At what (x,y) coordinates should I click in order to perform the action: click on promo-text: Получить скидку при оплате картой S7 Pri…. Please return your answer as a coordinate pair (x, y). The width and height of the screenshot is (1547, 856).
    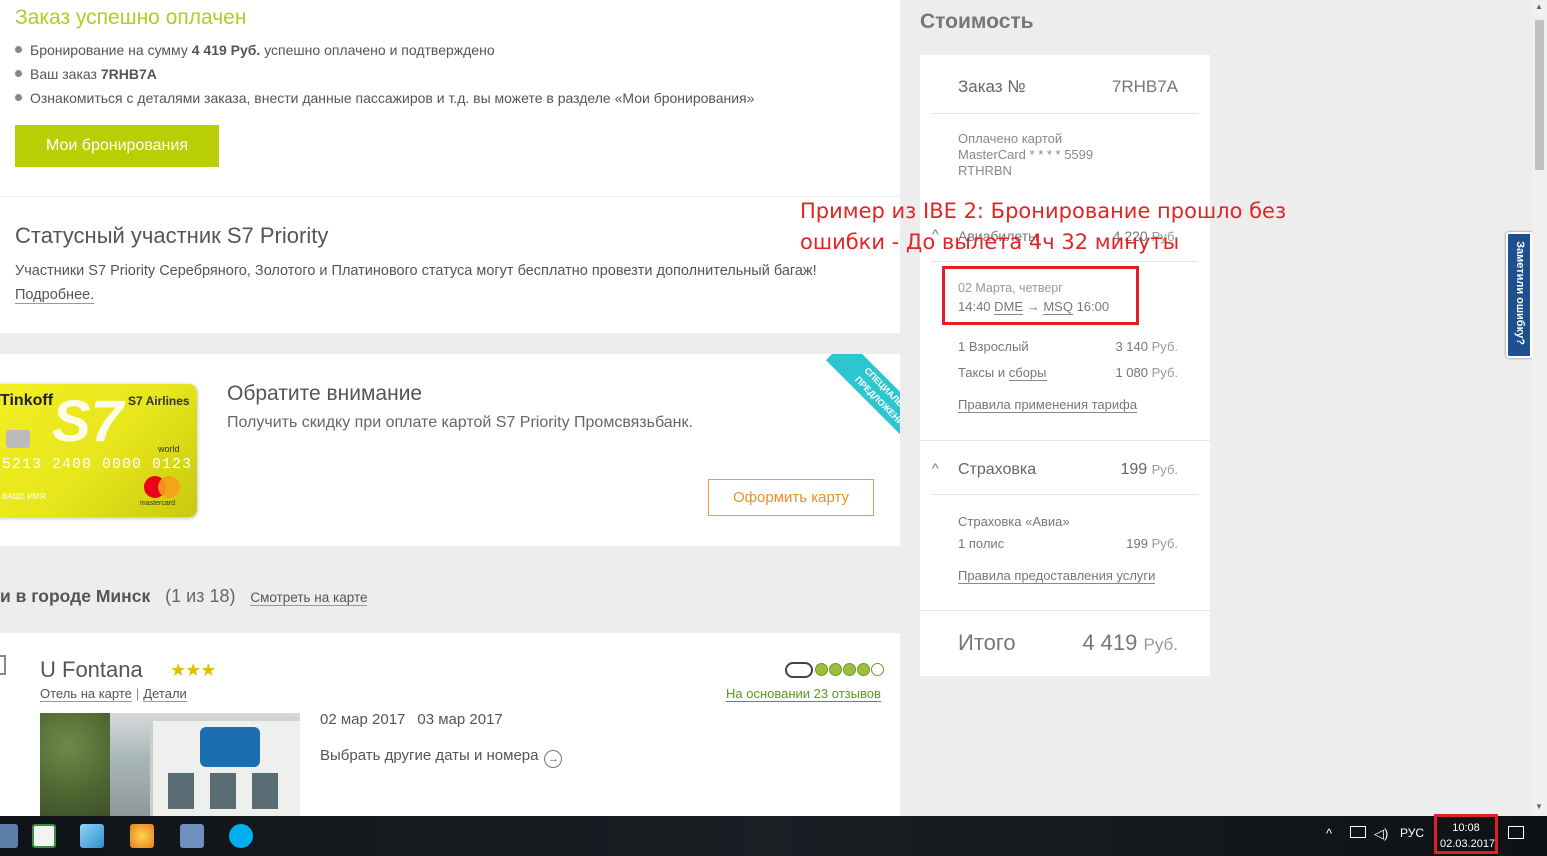
    Looking at the image, I should click on (460, 422).